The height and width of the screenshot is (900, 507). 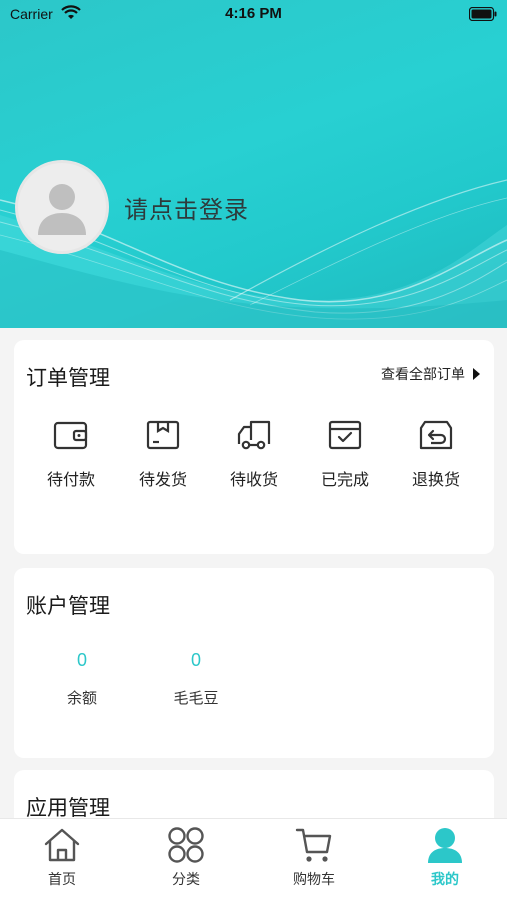 What do you see at coordinates (196, 679) in the screenshot?
I see `maomaodou-item: 0 毛毛豆` at bounding box center [196, 679].